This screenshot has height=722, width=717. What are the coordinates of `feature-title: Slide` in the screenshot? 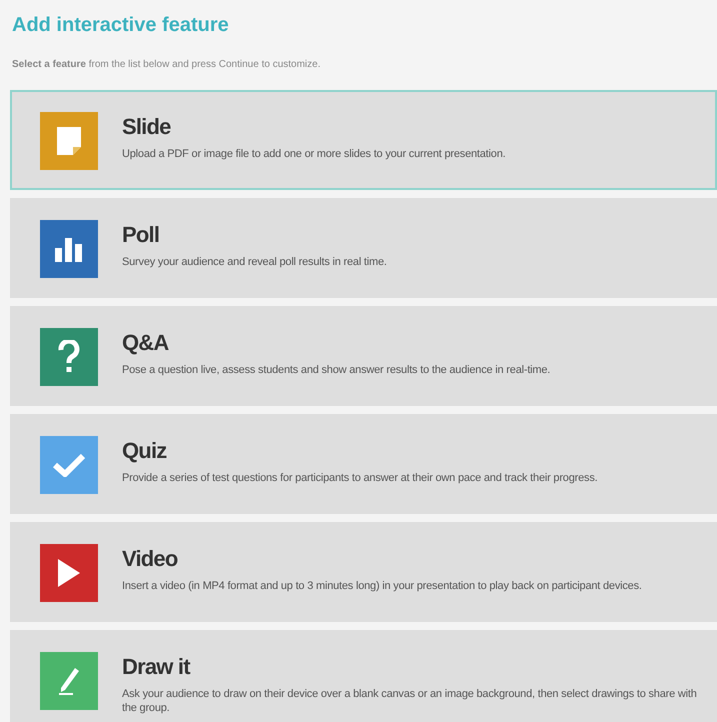 It's located at (147, 127).